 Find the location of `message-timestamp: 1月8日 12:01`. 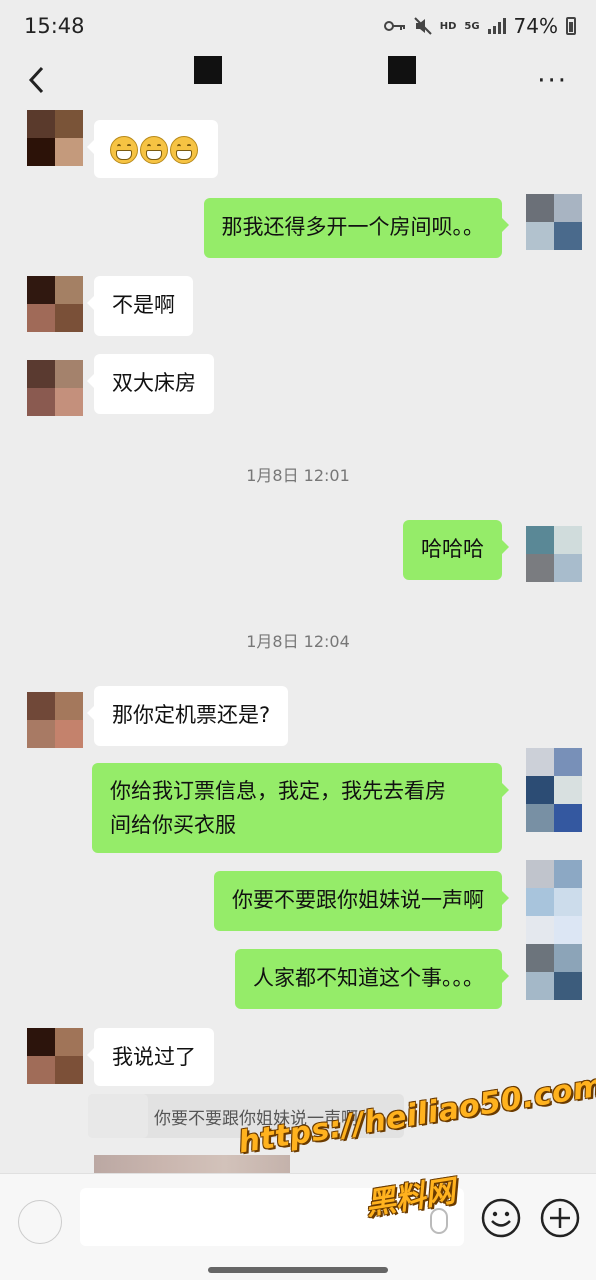

message-timestamp: 1月8日 12:01 is located at coordinates (298, 475).